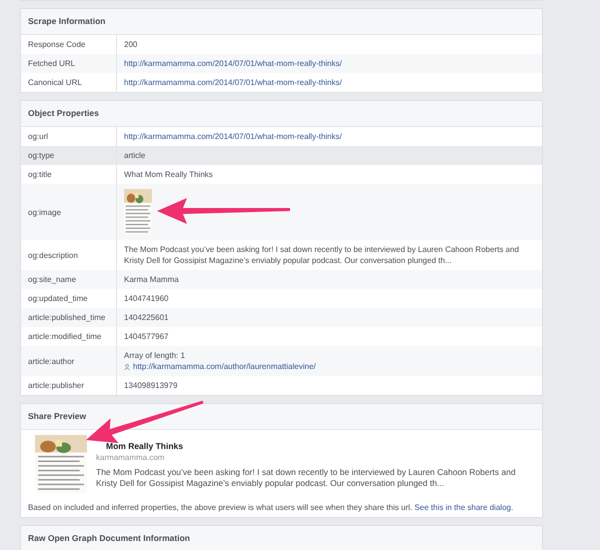 The height and width of the screenshot is (550, 600). What do you see at coordinates (281, 114) in the screenshot?
I see `section-heading: Object Properties` at bounding box center [281, 114].